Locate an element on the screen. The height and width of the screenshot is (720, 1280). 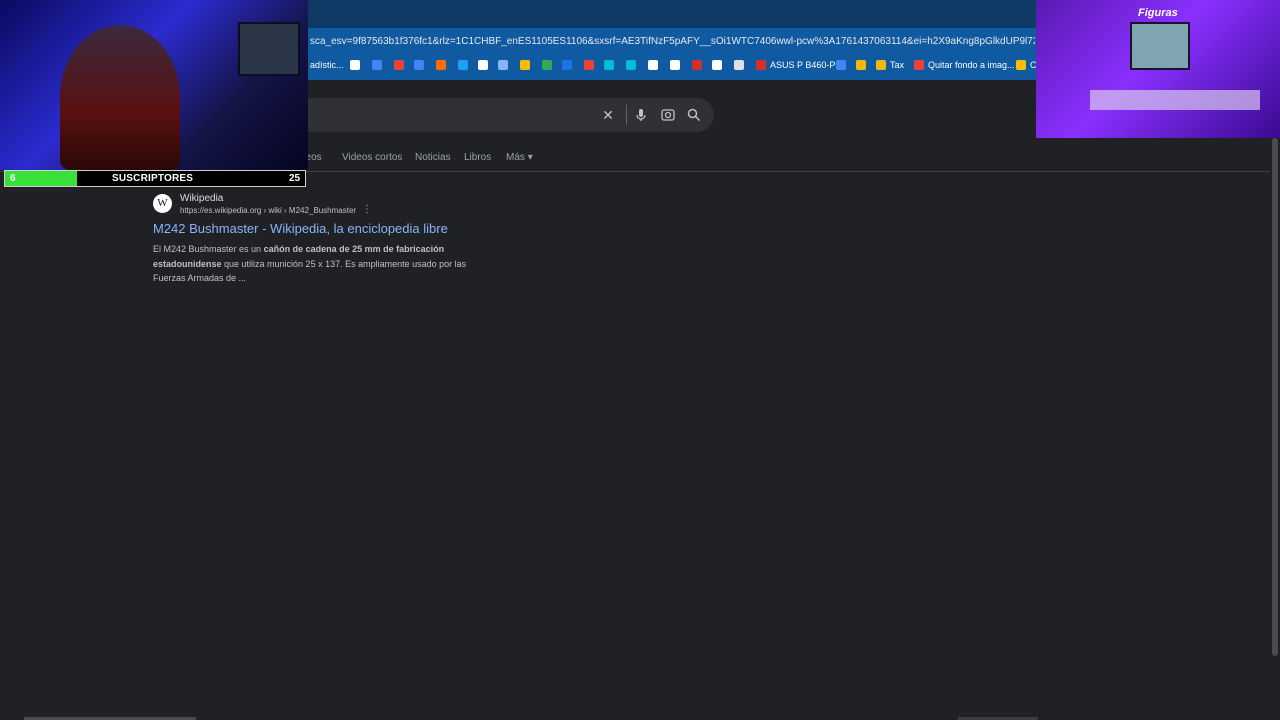
tab-mas-label: Más is located at coordinates (515, 157).